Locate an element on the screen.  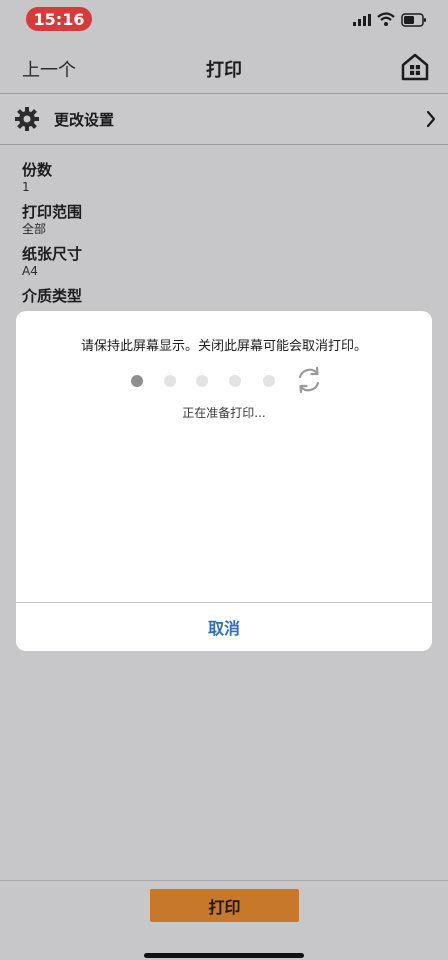
status-time: 15:16 is located at coordinates (59, 19).